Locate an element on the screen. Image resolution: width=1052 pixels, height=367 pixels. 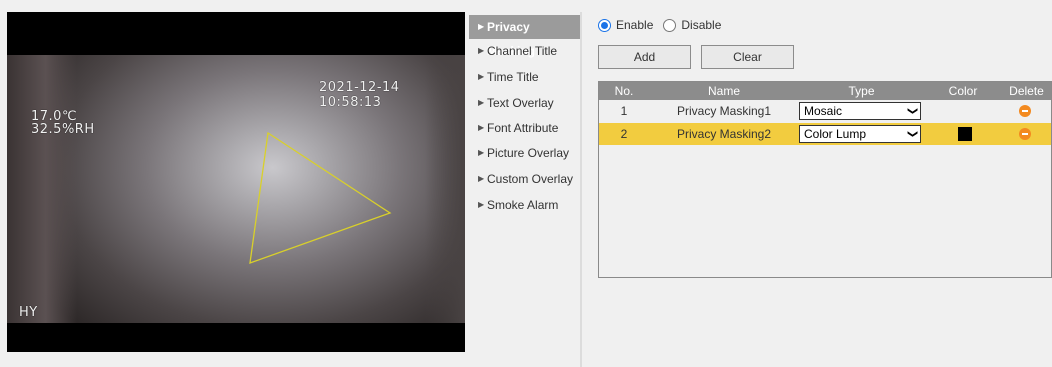
add-button: Add is located at coordinates (644, 57).